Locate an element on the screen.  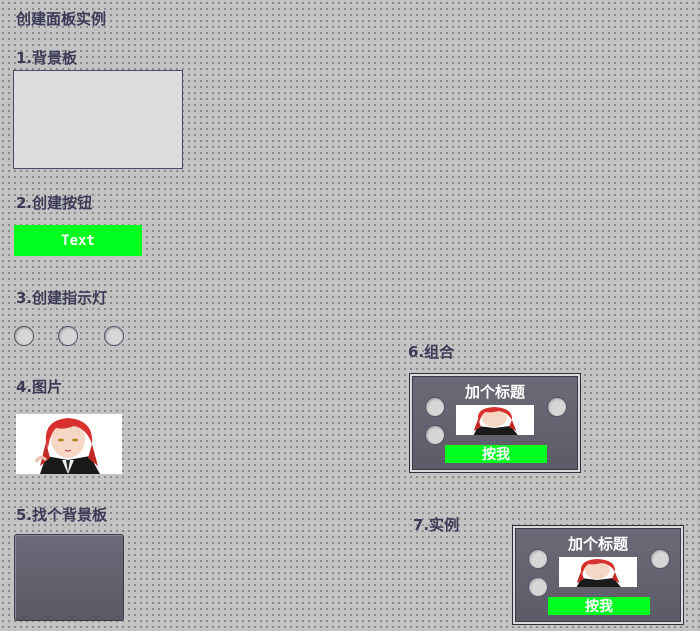
instance-portrait-image is located at coordinates (598, 572).